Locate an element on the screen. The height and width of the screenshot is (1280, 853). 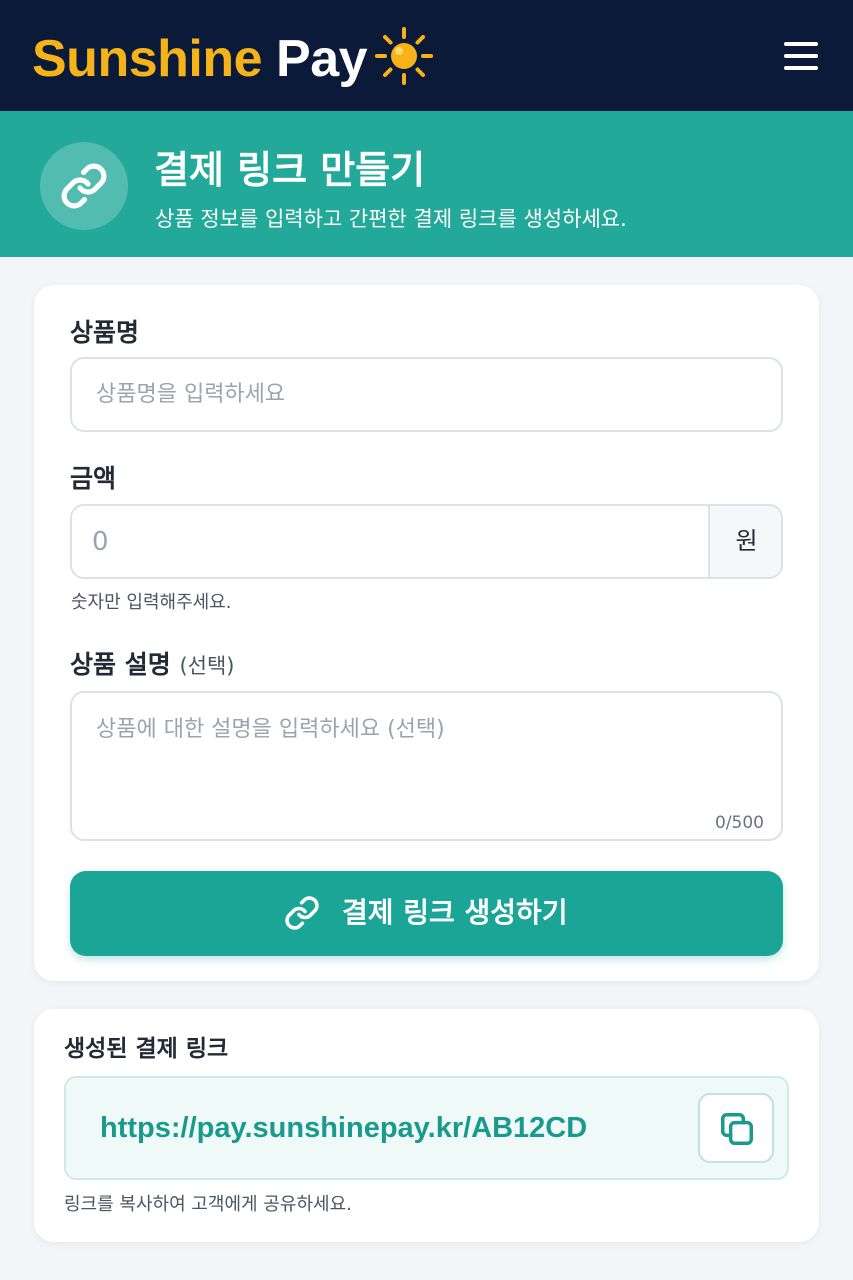
amount-hint: 숫자만 입력해주세요. is located at coordinates (151, 602).